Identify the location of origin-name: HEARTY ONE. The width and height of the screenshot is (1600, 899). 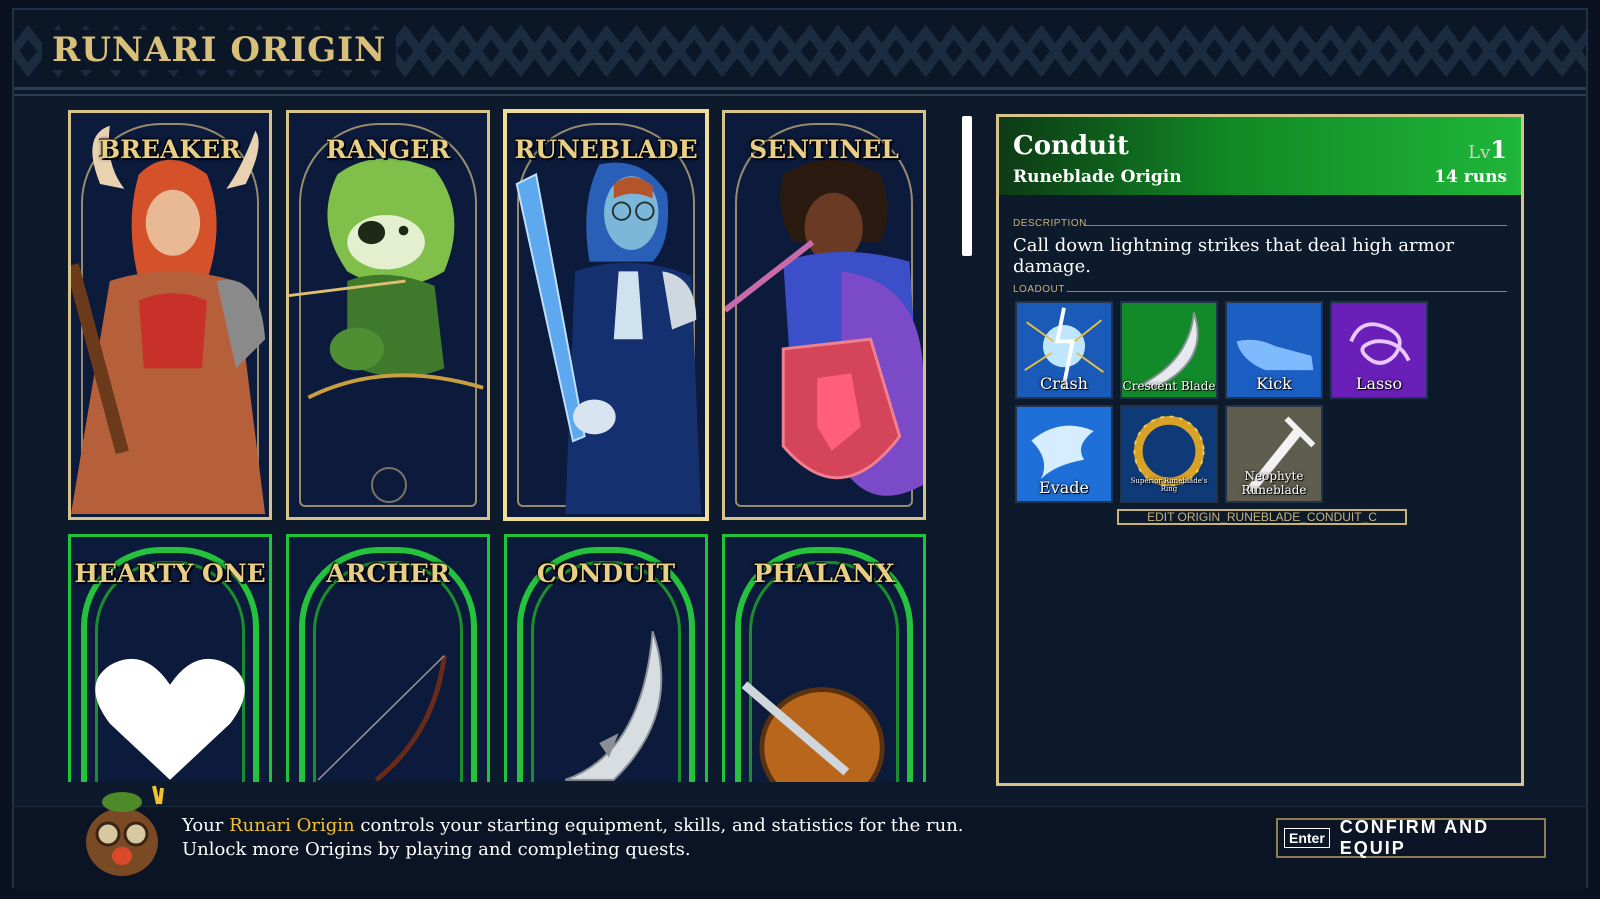
(170, 573).